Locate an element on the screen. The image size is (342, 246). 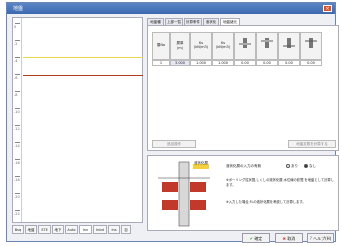
ruler-label: -18 is located at coordinates (17, 180).